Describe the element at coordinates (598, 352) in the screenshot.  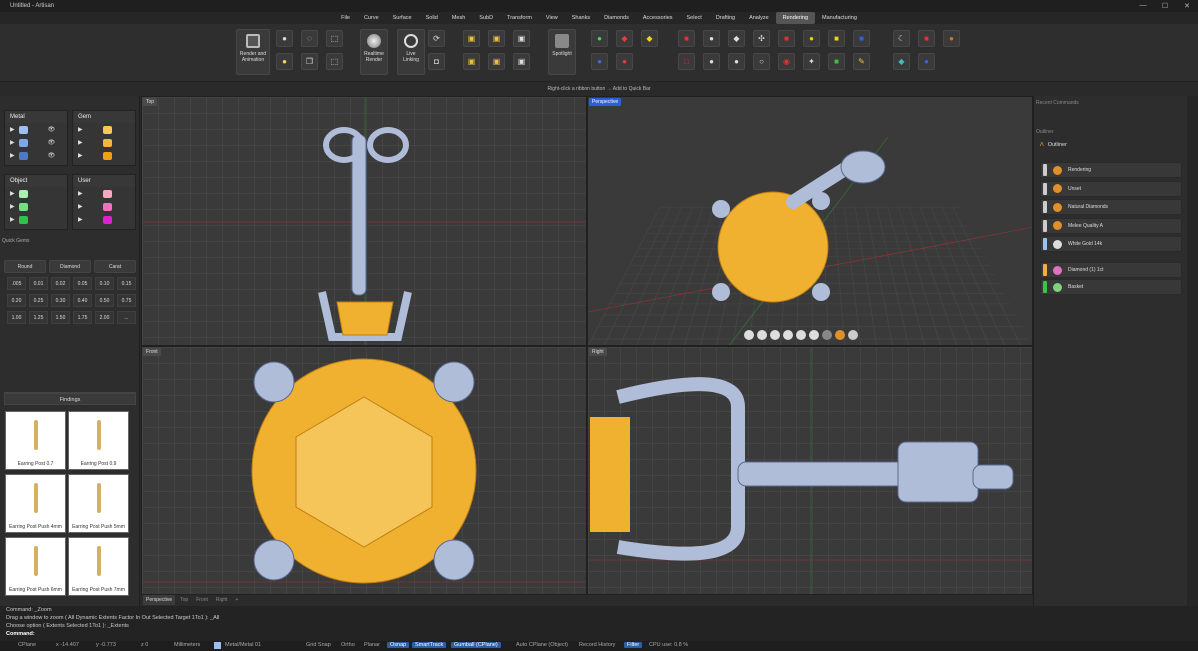
I see `viewport-right-tab: Right` at that location.